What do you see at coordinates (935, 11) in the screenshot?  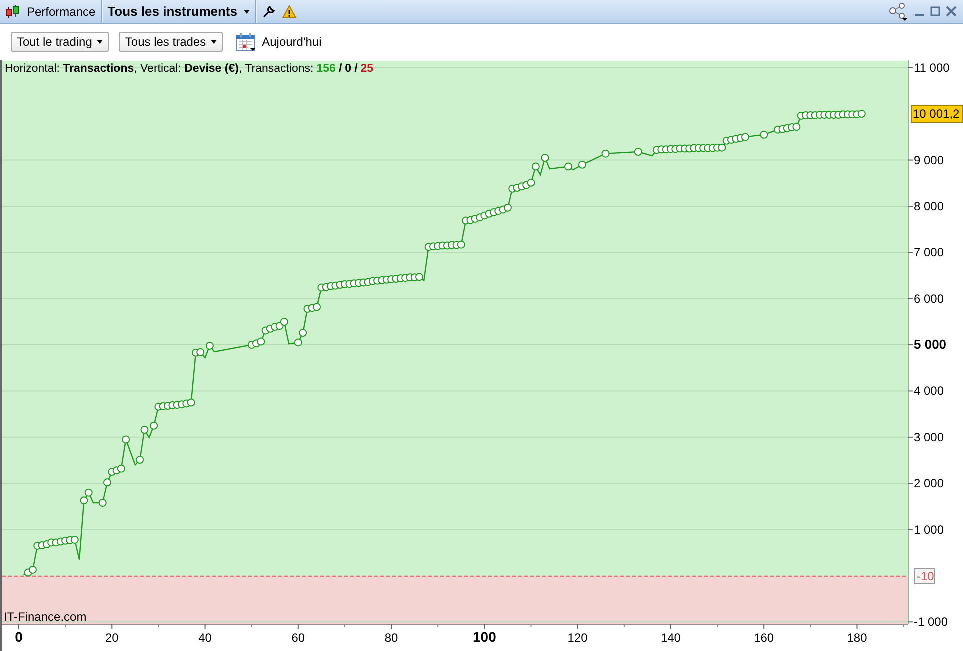 I see `maximize-icon` at bounding box center [935, 11].